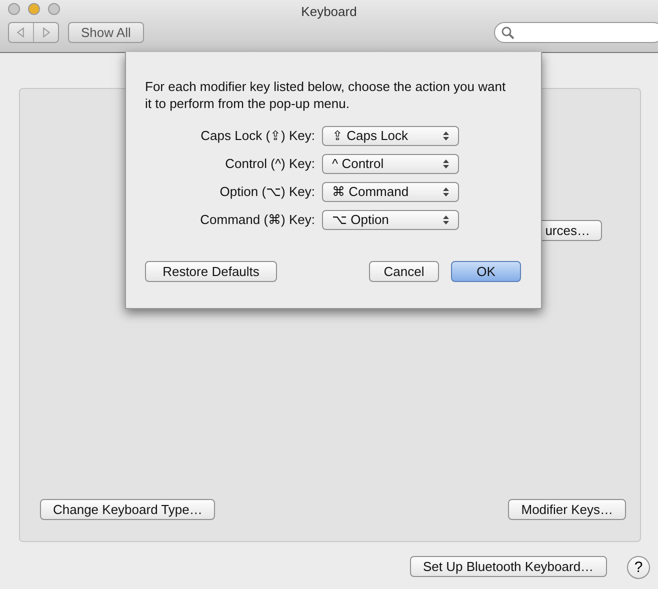 The width and height of the screenshot is (658, 589). I want to click on close-button, so click(14, 9).